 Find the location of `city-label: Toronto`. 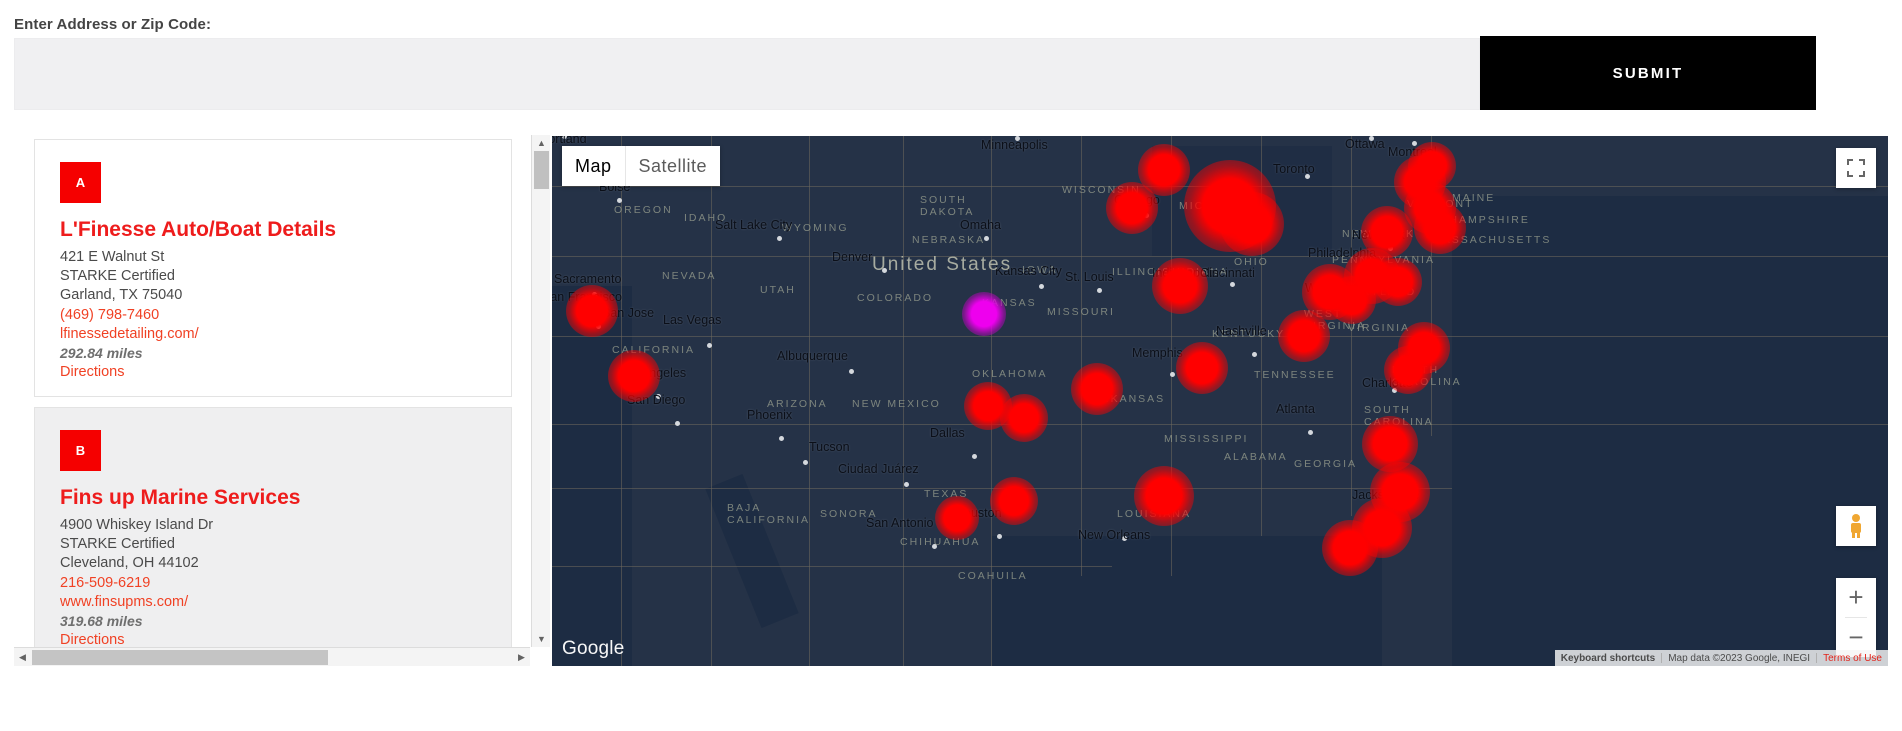

city-label: Toronto is located at coordinates (1294, 169).